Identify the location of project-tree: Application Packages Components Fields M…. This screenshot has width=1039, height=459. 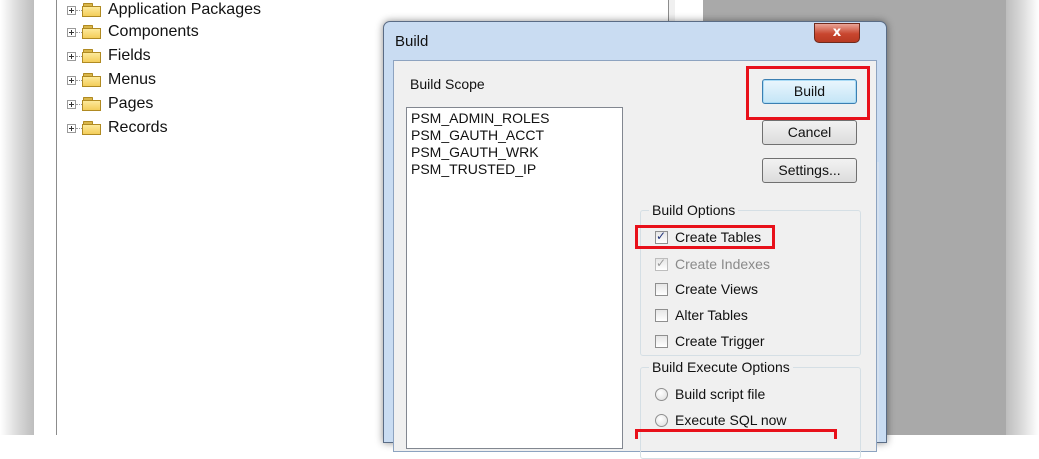
(161, 70).